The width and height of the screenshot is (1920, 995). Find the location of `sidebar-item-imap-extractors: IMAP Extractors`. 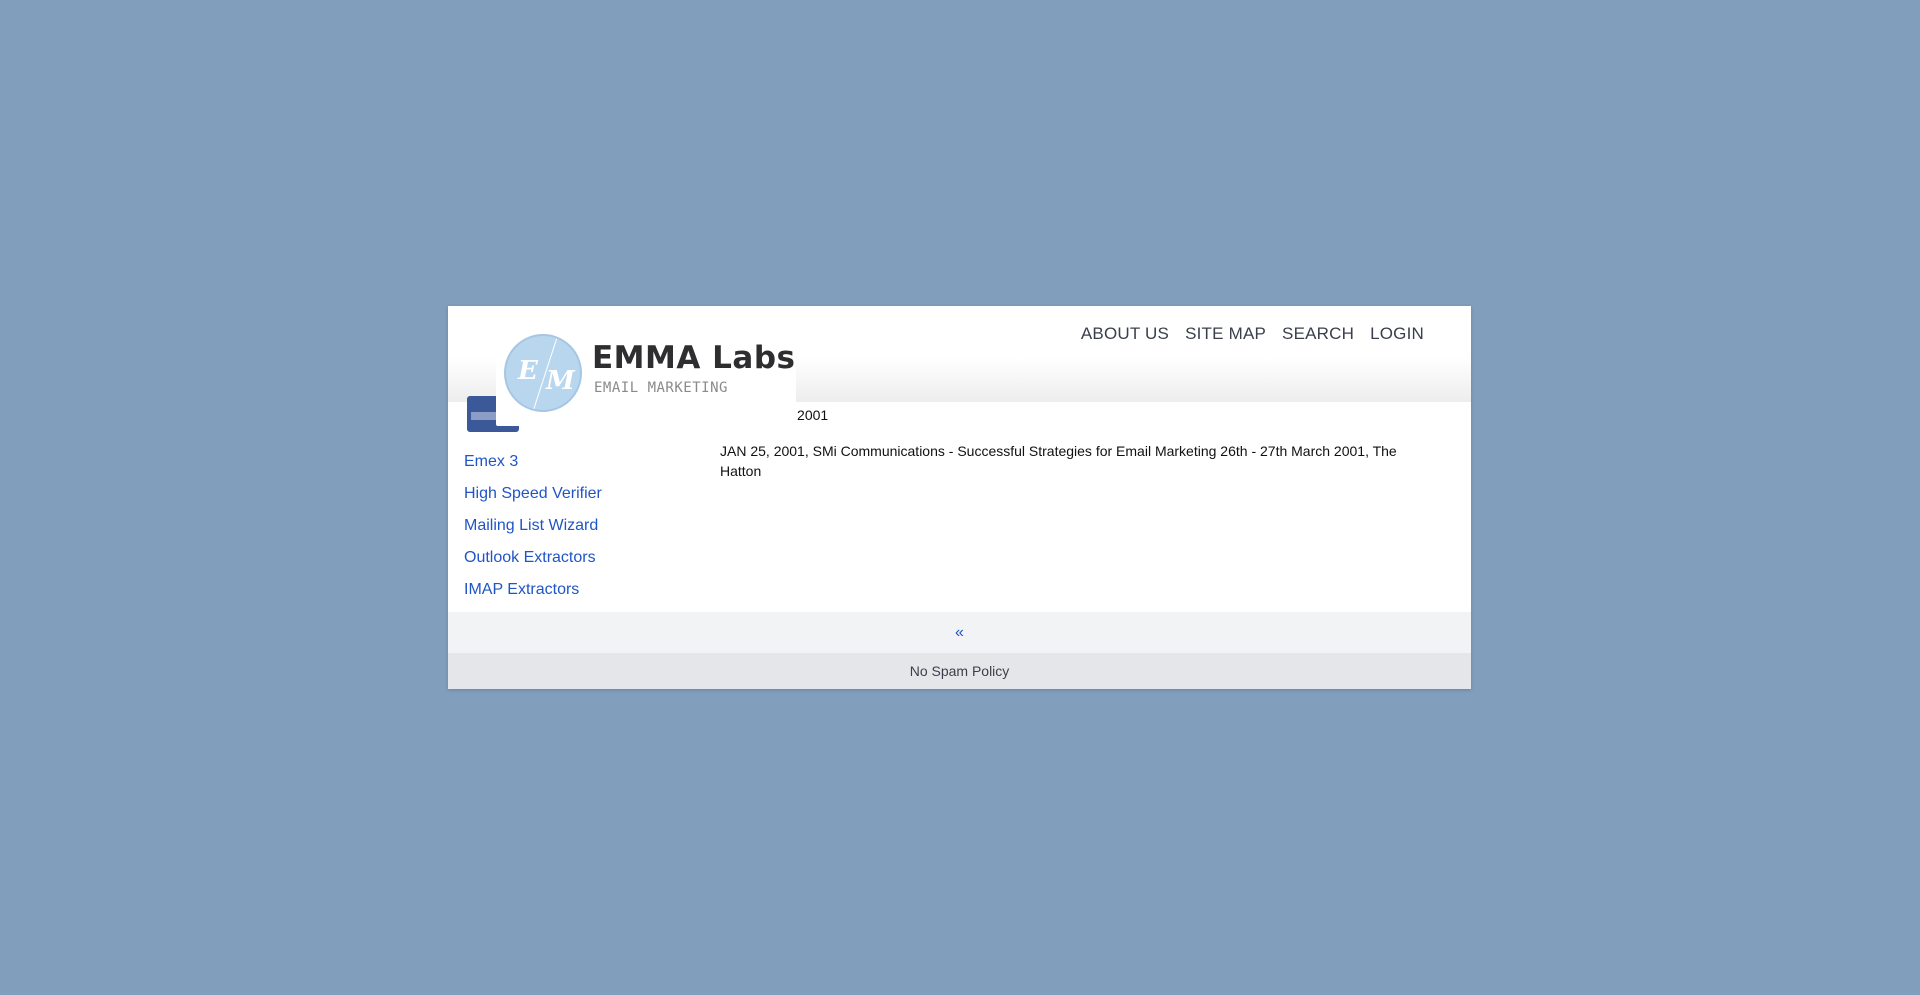

sidebar-item-imap-extractors: IMAP Extractors is located at coordinates (574, 590).